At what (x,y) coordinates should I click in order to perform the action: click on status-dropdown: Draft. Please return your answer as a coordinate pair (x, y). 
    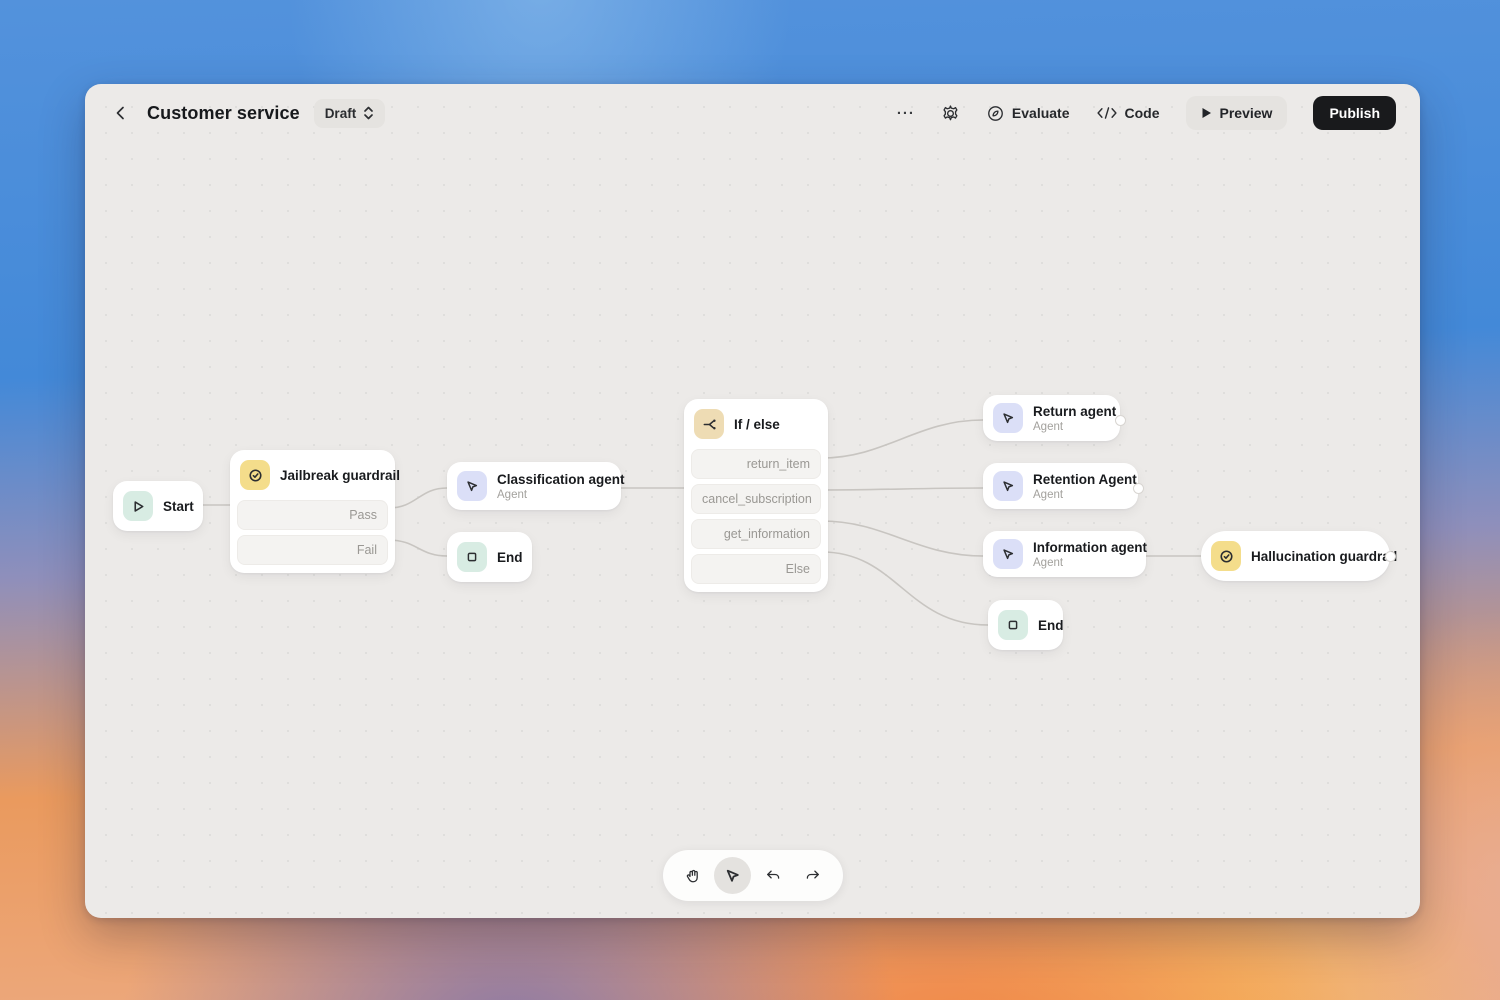
    Looking at the image, I should click on (349, 113).